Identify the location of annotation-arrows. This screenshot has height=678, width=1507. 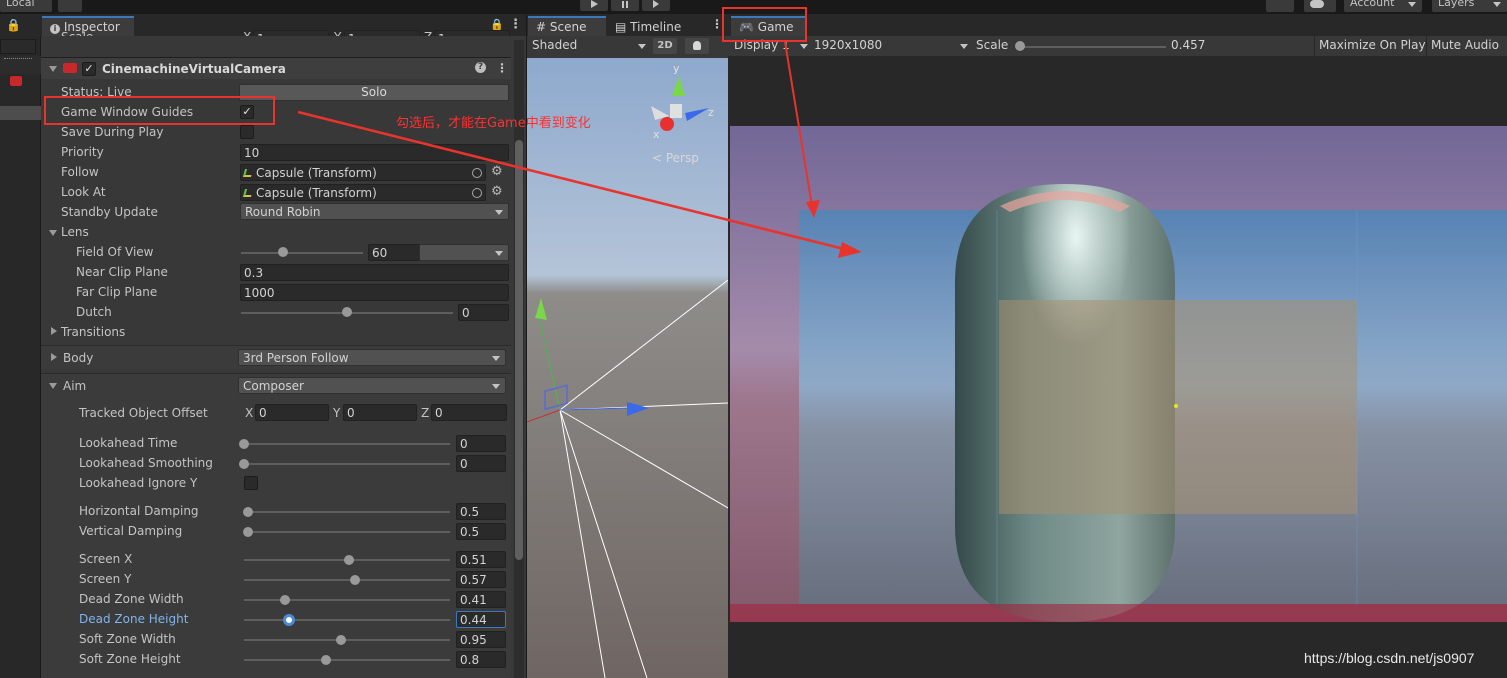
(579, 149).